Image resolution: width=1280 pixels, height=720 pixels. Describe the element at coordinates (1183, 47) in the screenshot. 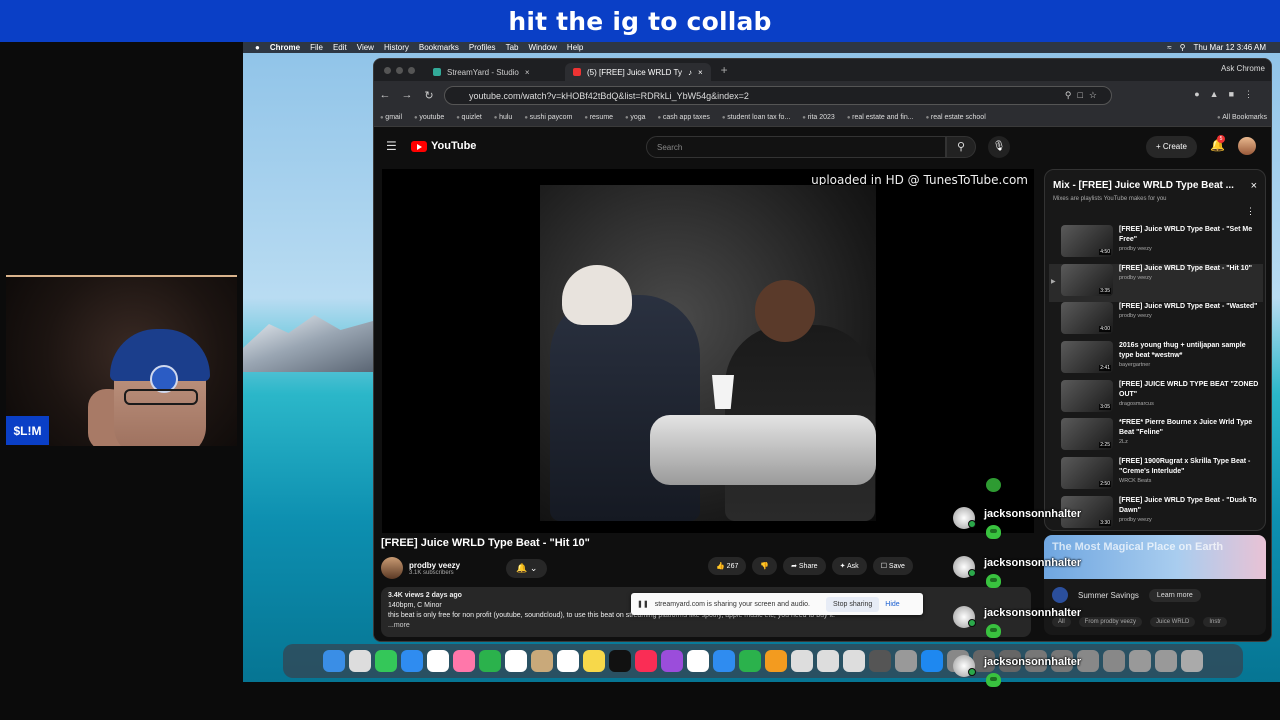

I see `search-icon: ⚲` at that location.